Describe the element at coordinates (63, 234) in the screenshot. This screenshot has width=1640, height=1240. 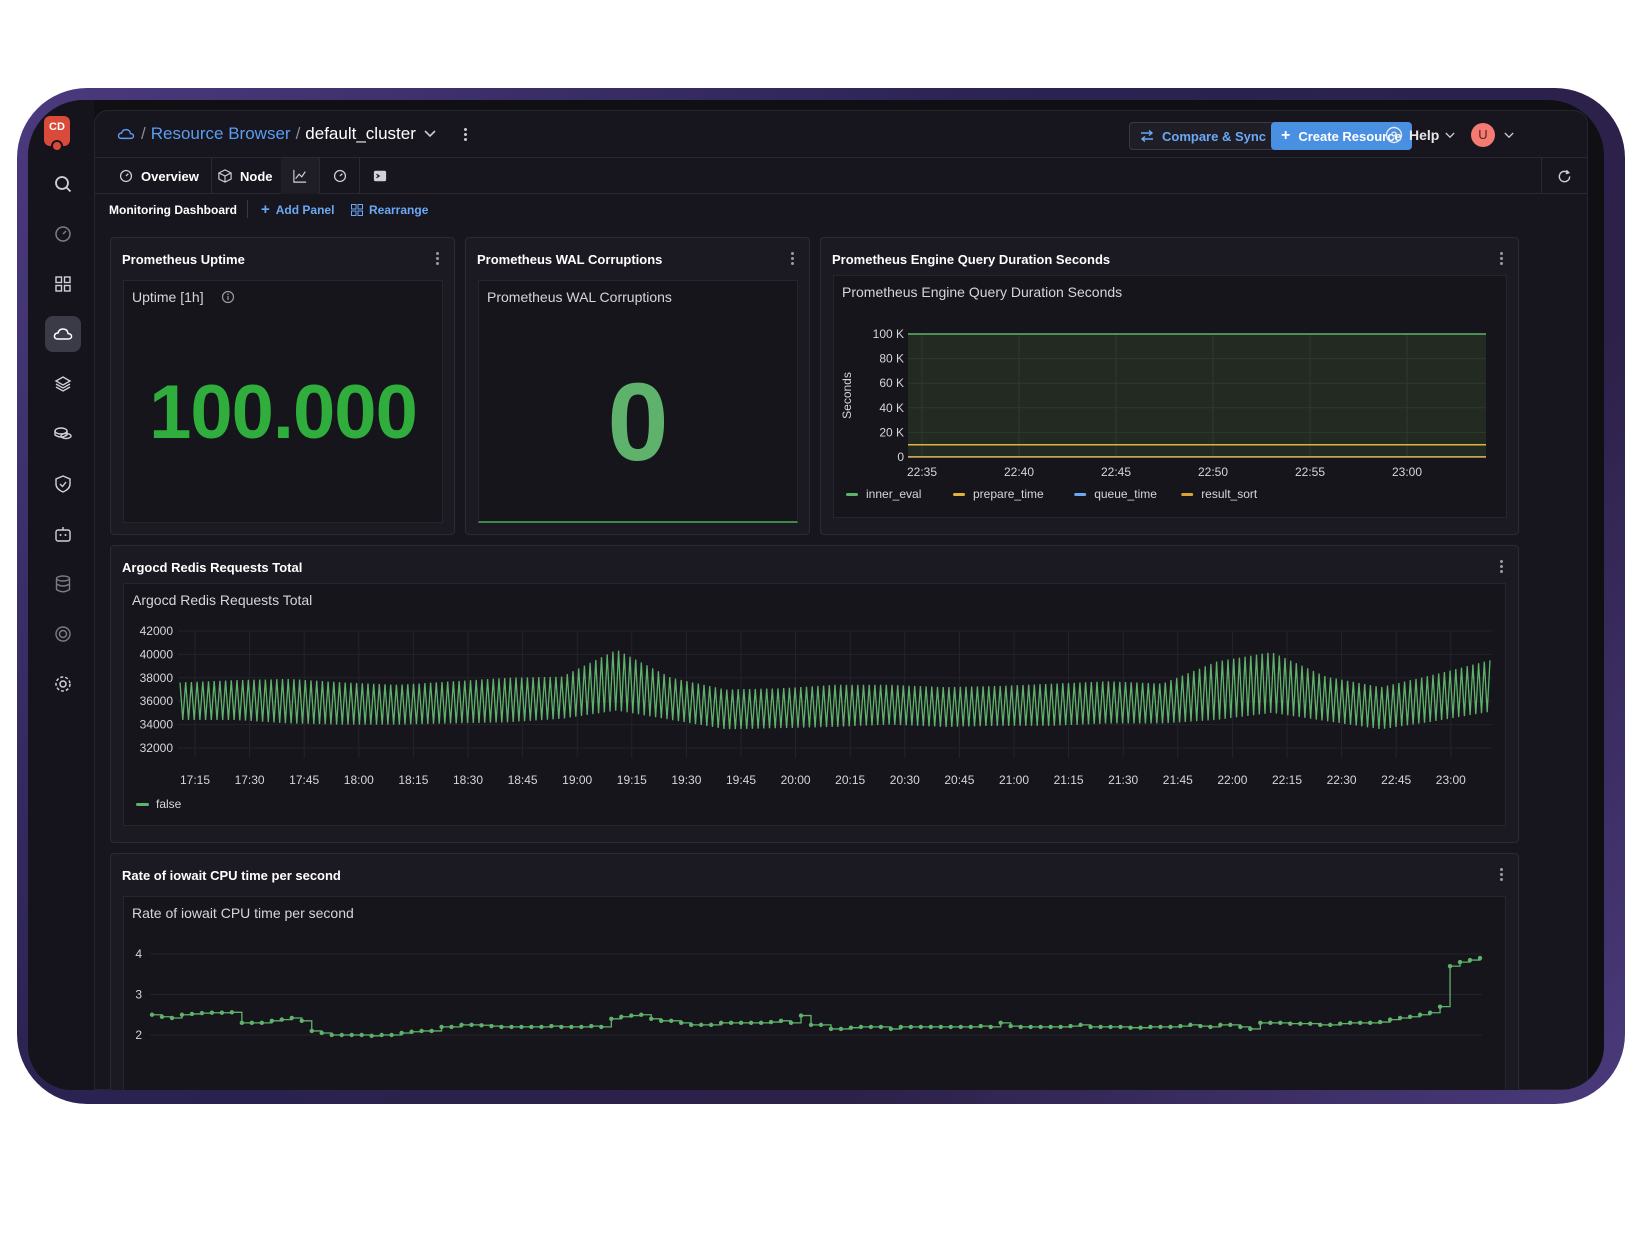
I see `dashboard-gauge-icon` at that location.